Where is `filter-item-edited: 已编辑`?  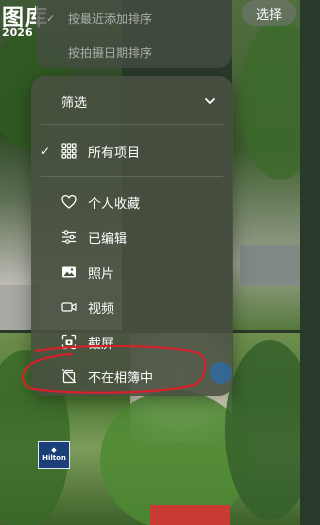
filter-item-edited: 已编辑 is located at coordinates (132, 237).